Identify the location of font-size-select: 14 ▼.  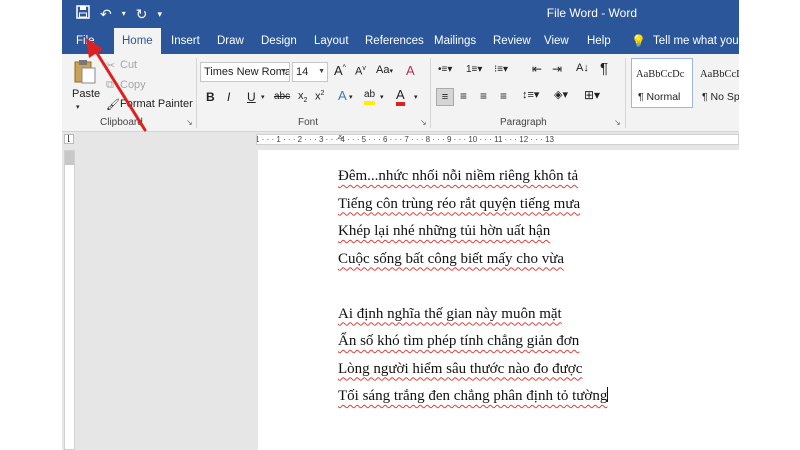
(310, 72).